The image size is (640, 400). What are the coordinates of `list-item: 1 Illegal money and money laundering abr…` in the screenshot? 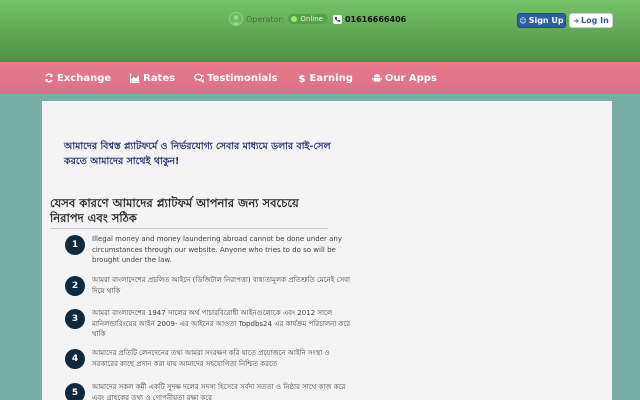 It's located at (210, 250).